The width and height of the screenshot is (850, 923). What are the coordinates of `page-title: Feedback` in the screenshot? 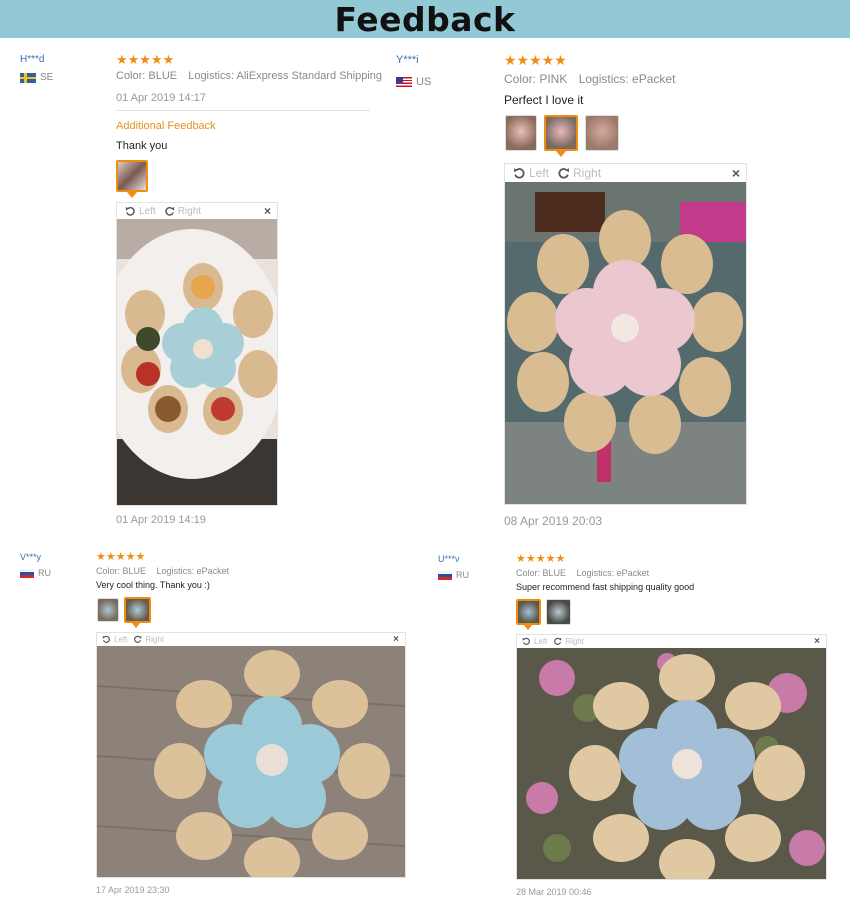 It's located at (425, 19).